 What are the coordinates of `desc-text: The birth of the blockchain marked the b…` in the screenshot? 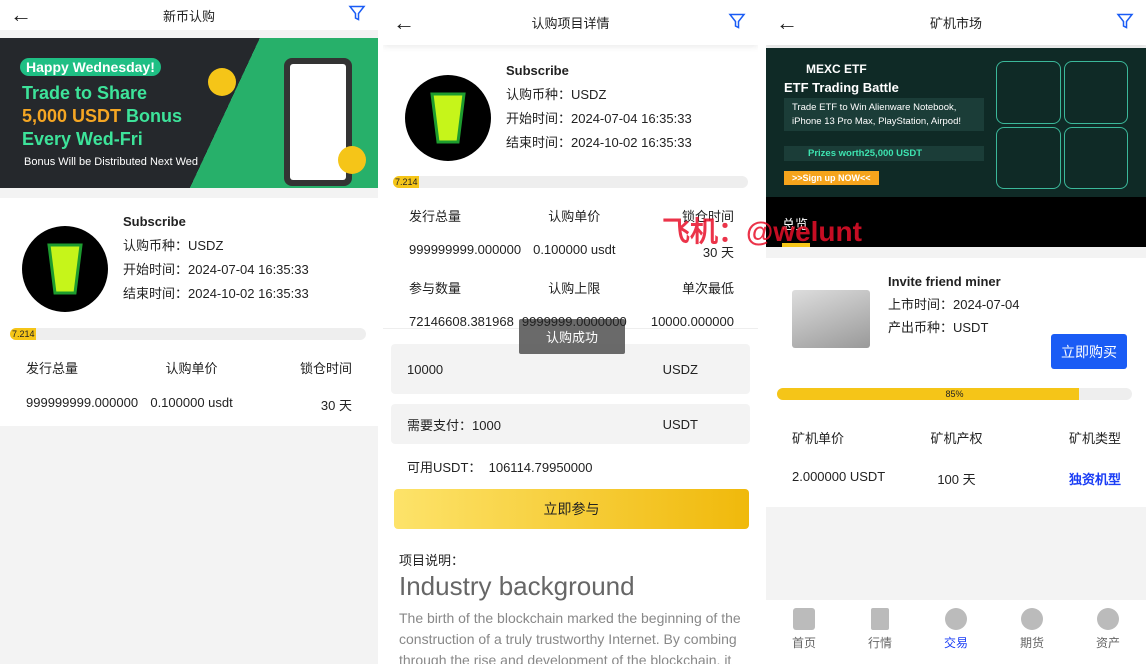 It's located at (570, 637).